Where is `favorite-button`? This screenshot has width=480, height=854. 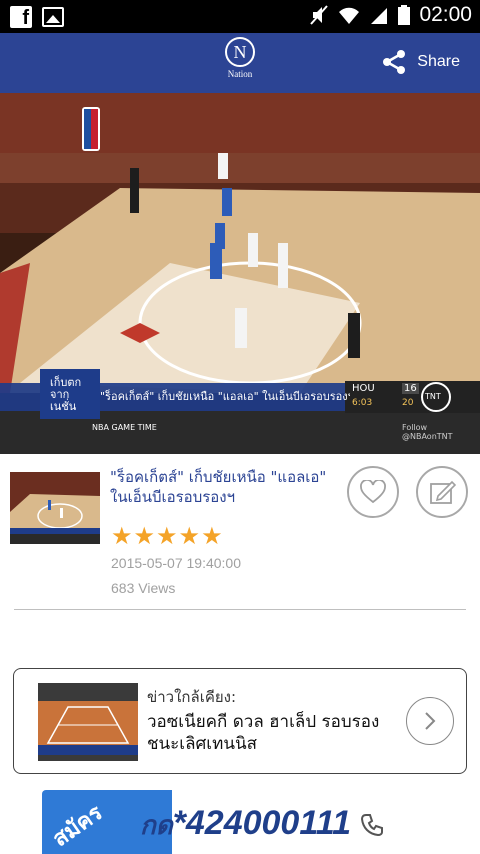 favorite-button is located at coordinates (373, 492).